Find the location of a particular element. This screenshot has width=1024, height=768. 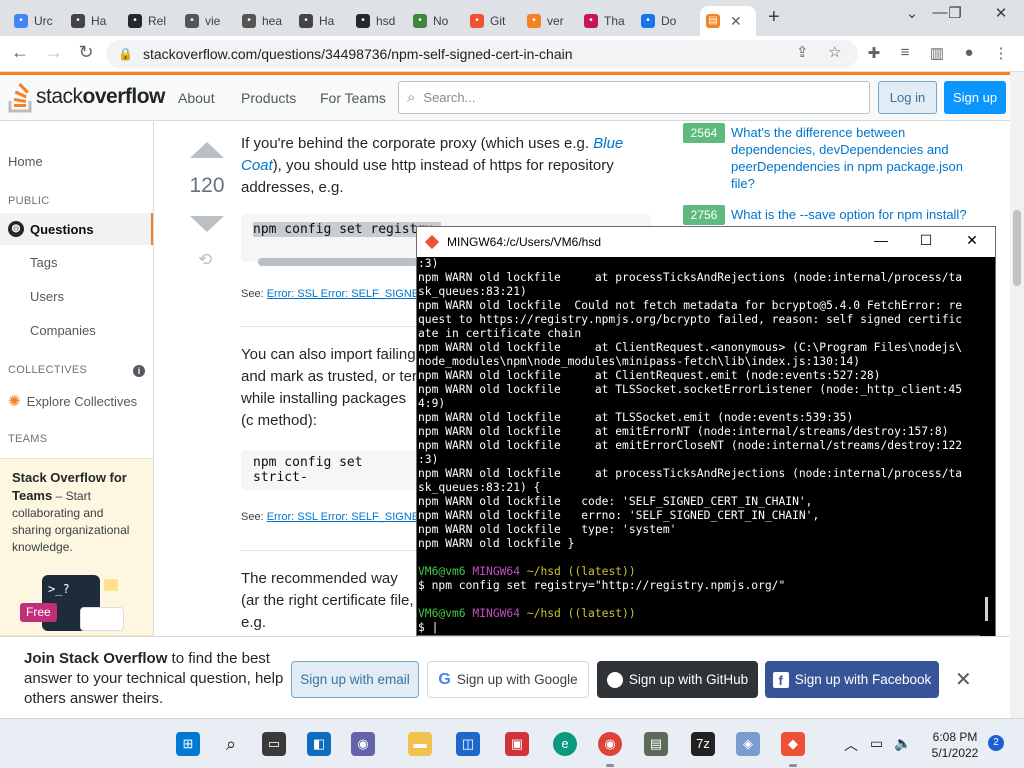

widgets-icon: ◧ is located at coordinates (319, 744).